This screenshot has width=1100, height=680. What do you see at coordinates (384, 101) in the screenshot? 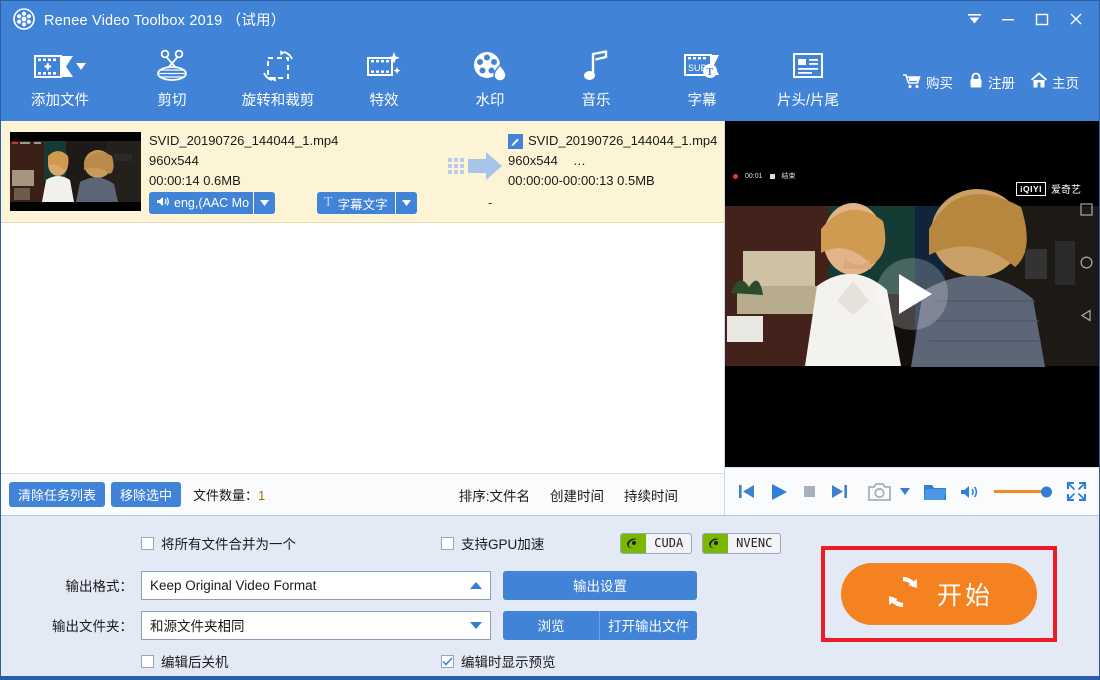
I see `toolbar-label: 特效` at bounding box center [384, 101].